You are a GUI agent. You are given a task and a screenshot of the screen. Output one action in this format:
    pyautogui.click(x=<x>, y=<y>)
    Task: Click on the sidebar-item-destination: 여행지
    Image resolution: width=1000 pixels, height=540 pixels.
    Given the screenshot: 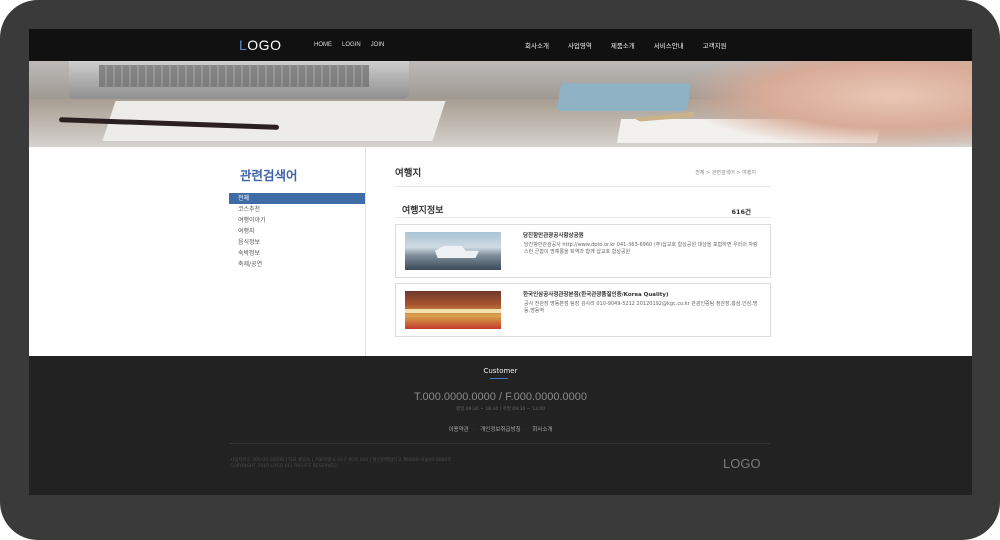 What is the action you would take?
    pyautogui.click(x=297, y=231)
    